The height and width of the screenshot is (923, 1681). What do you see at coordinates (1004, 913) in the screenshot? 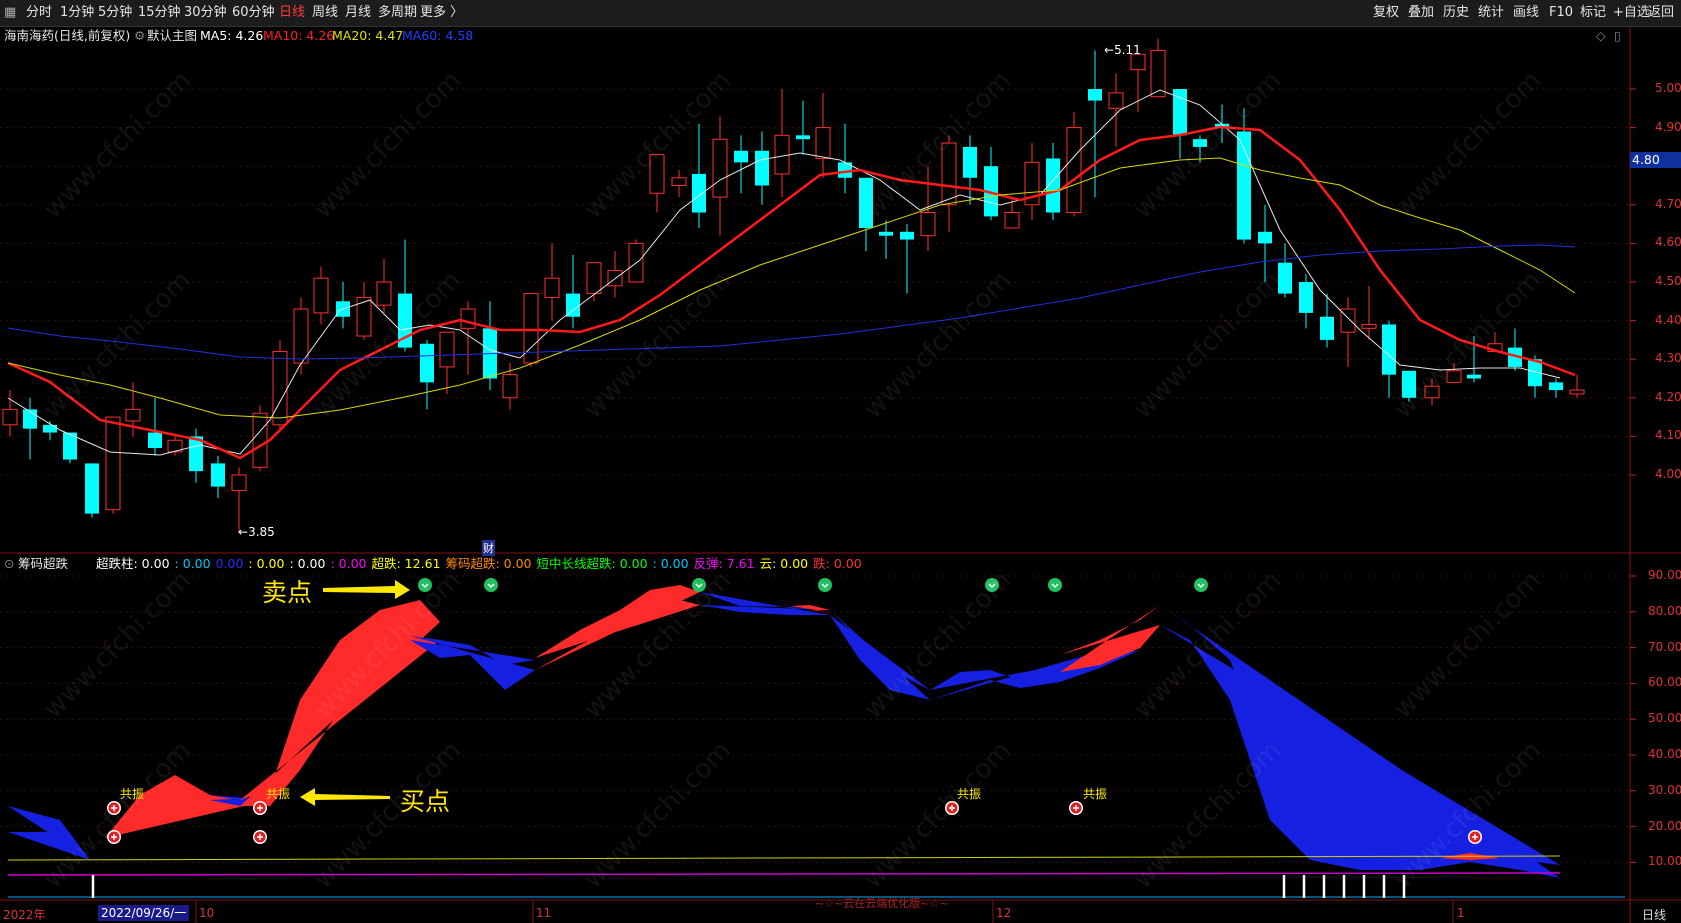
I see `month-label-12: 12` at bounding box center [1004, 913].